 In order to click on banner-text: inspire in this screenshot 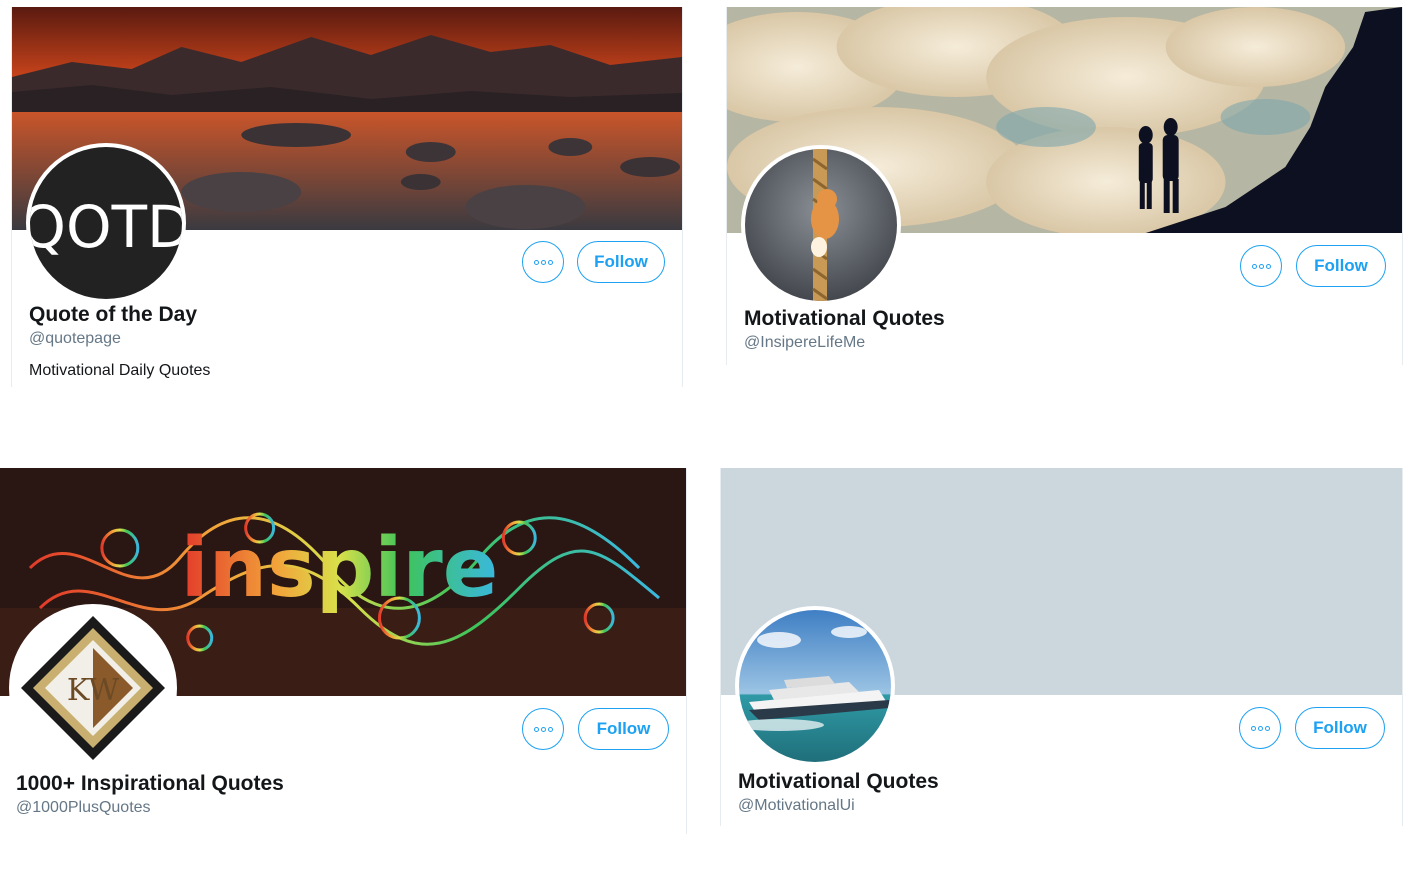, I will do `click(340, 568)`.